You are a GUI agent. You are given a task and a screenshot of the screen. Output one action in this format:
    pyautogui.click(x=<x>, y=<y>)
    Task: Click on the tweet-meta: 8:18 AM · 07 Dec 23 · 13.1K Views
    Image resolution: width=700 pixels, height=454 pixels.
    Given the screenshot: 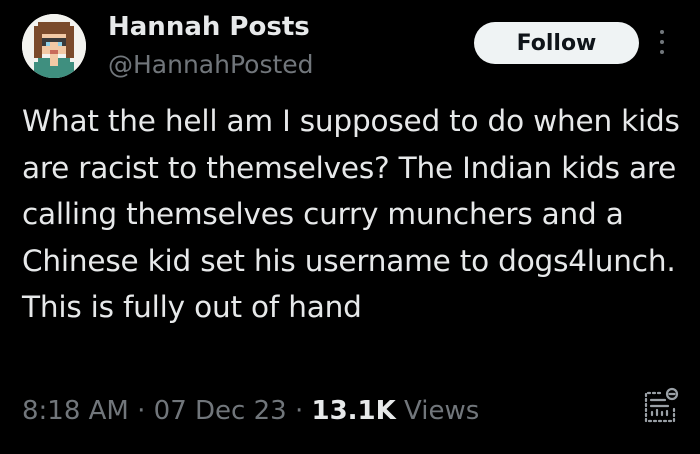 What is the action you would take?
    pyautogui.click(x=250, y=411)
    